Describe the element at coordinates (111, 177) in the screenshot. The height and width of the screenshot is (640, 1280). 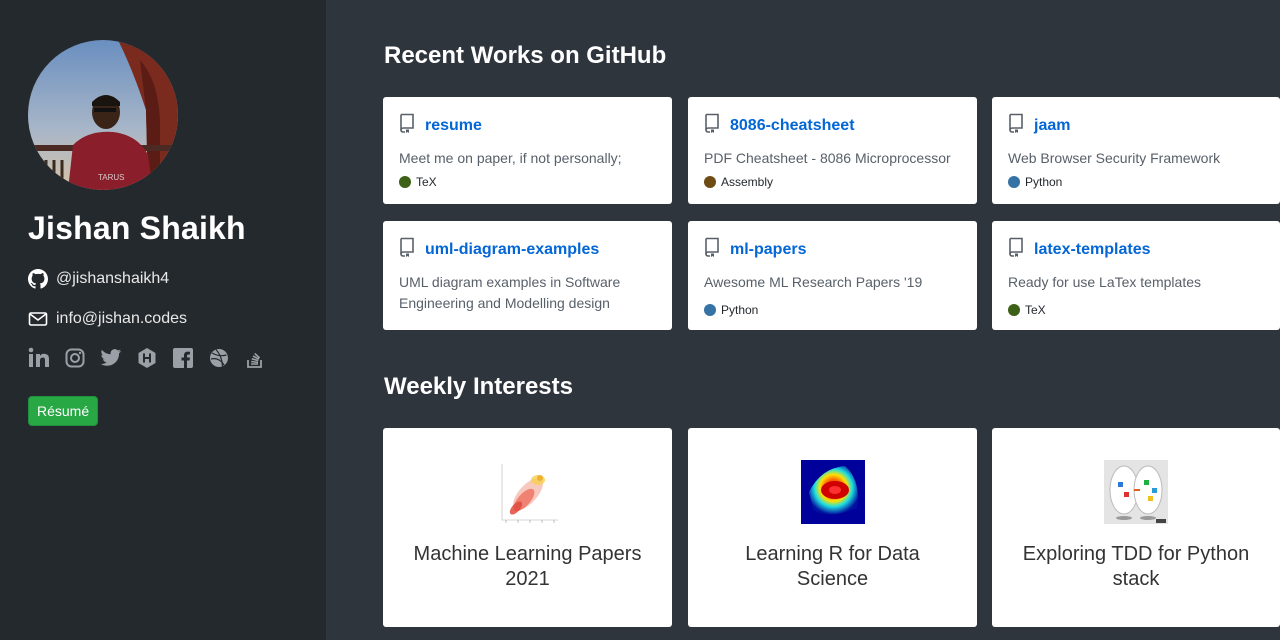
I see `svg-text: TARUS` at that location.